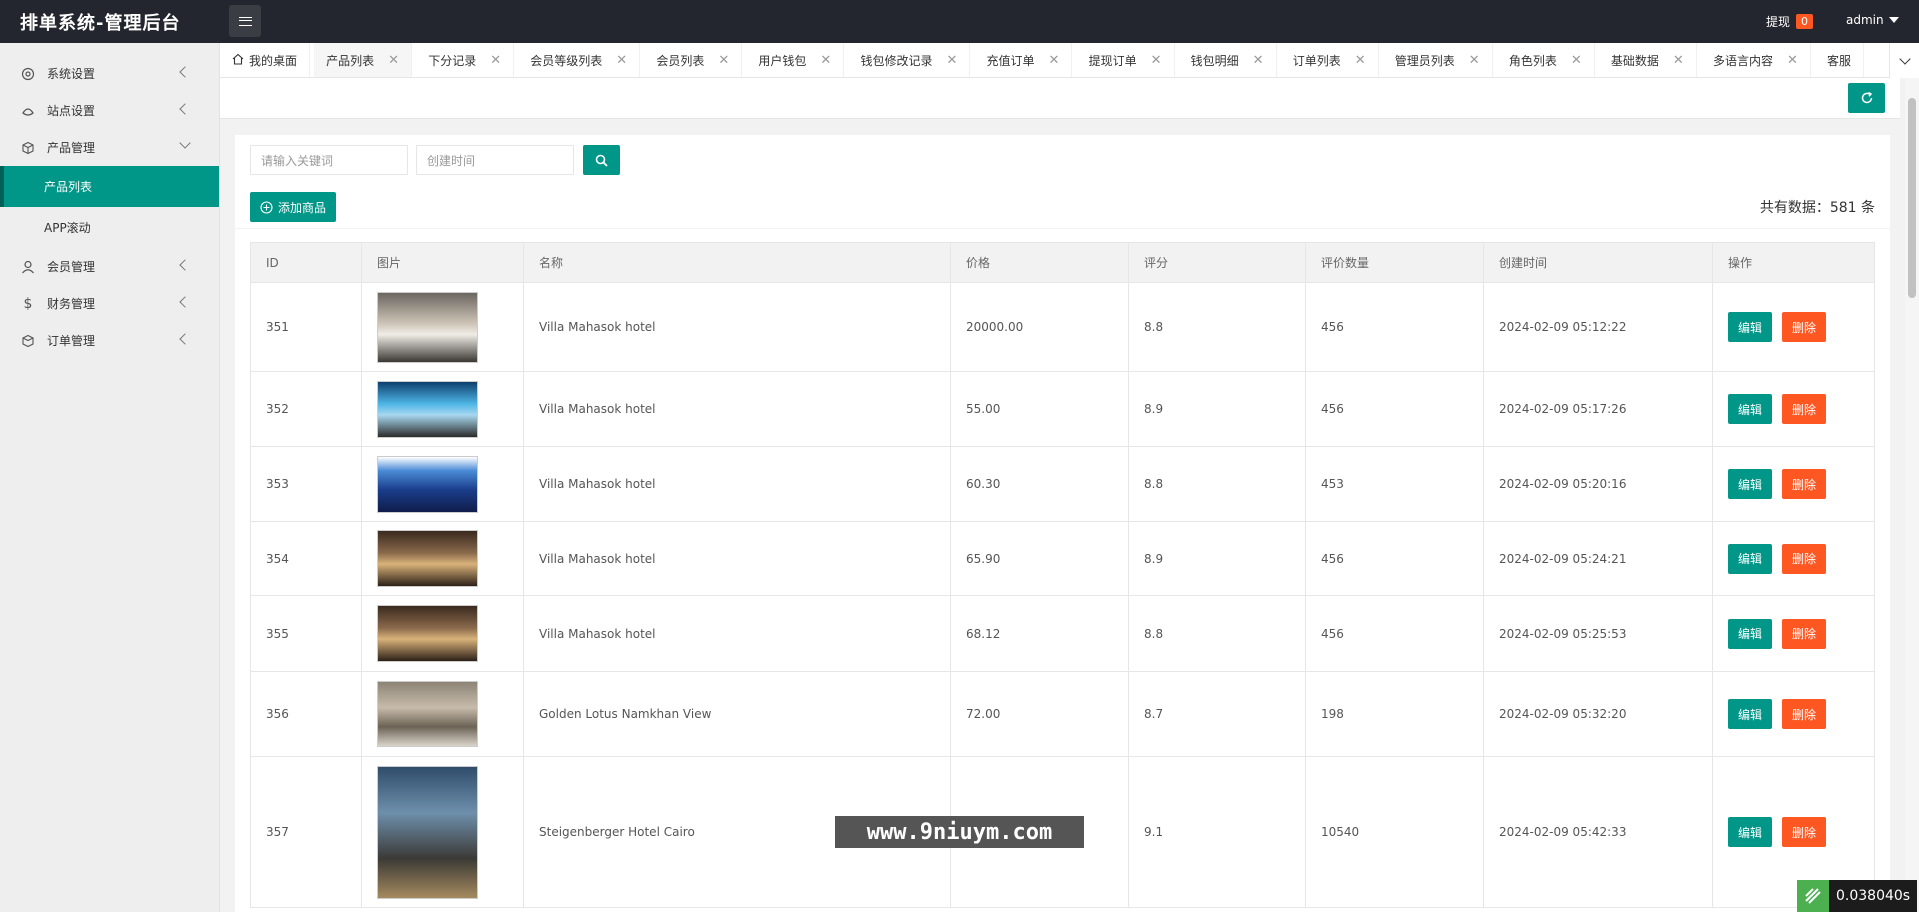 The width and height of the screenshot is (1919, 912). What do you see at coordinates (109, 266) in the screenshot?
I see `sidebar-item-member-management: 会员管理` at bounding box center [109, 266].